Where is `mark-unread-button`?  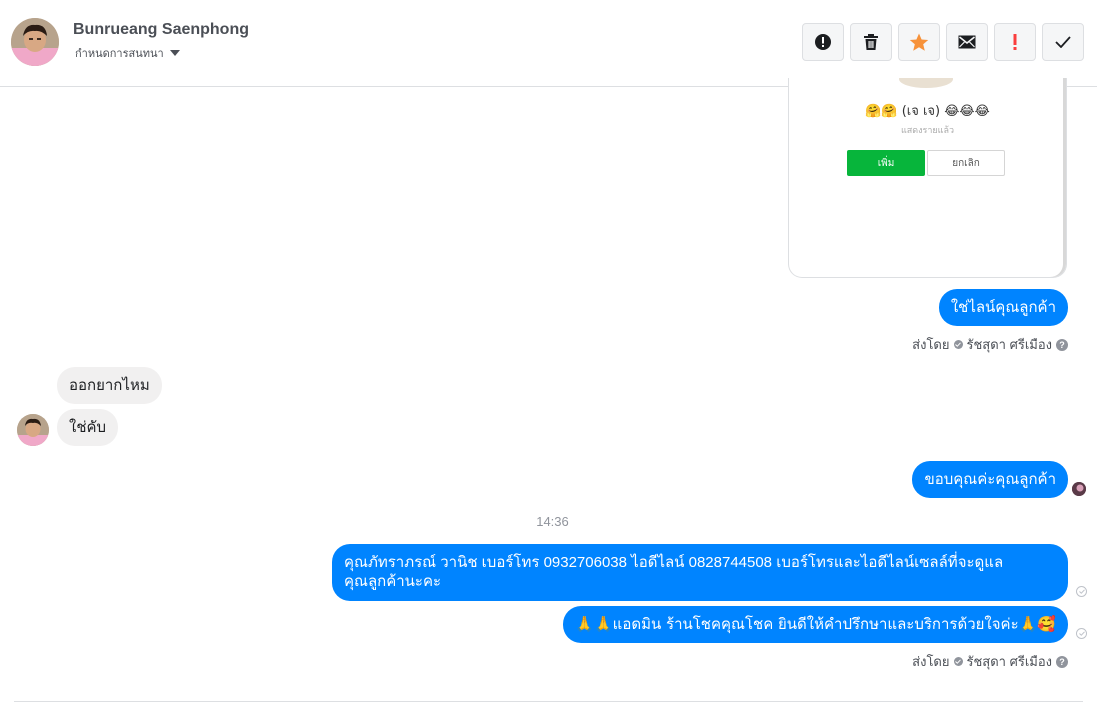 mark-unread-button is located at coordinates (967, 42).